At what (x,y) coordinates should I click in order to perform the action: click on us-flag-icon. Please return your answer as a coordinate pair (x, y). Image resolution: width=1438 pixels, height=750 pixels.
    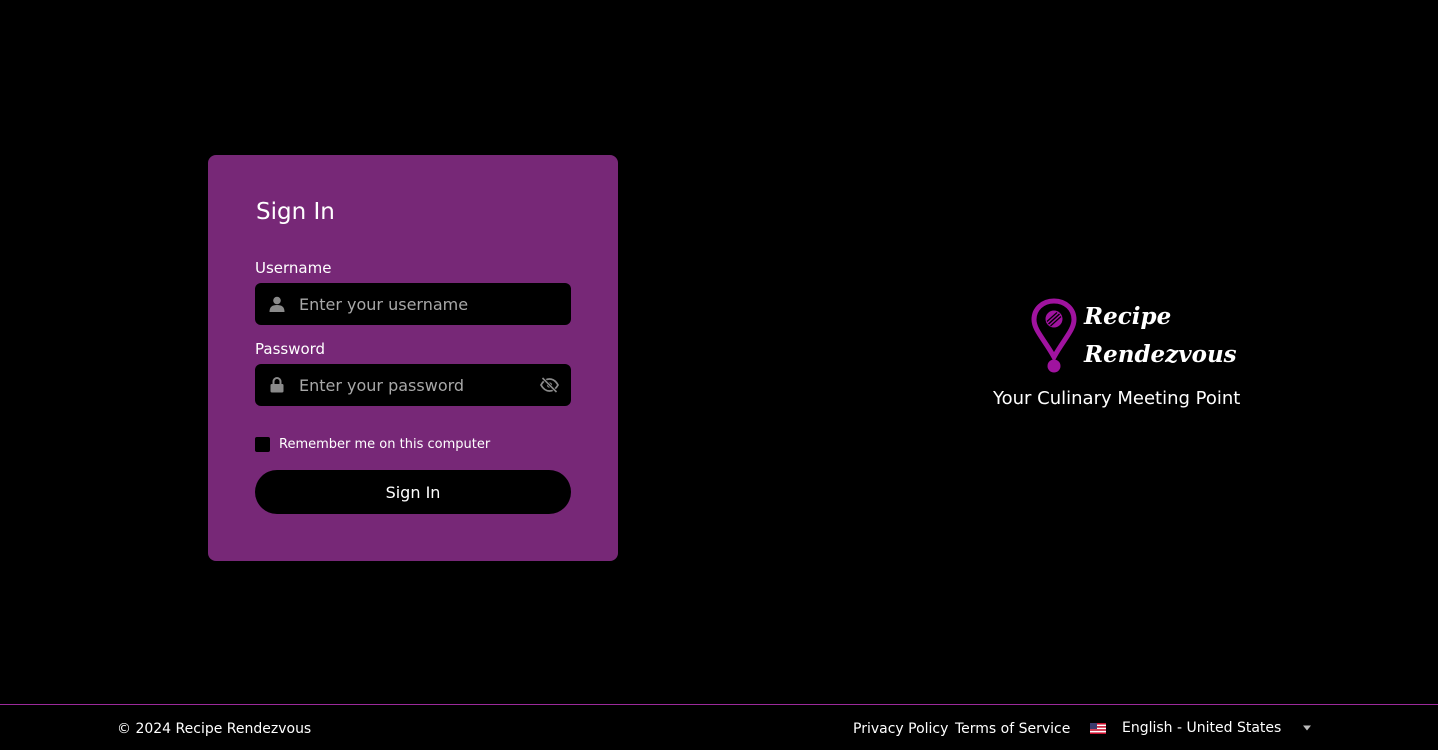
    Looking at the image, I should click on (1098, 728).